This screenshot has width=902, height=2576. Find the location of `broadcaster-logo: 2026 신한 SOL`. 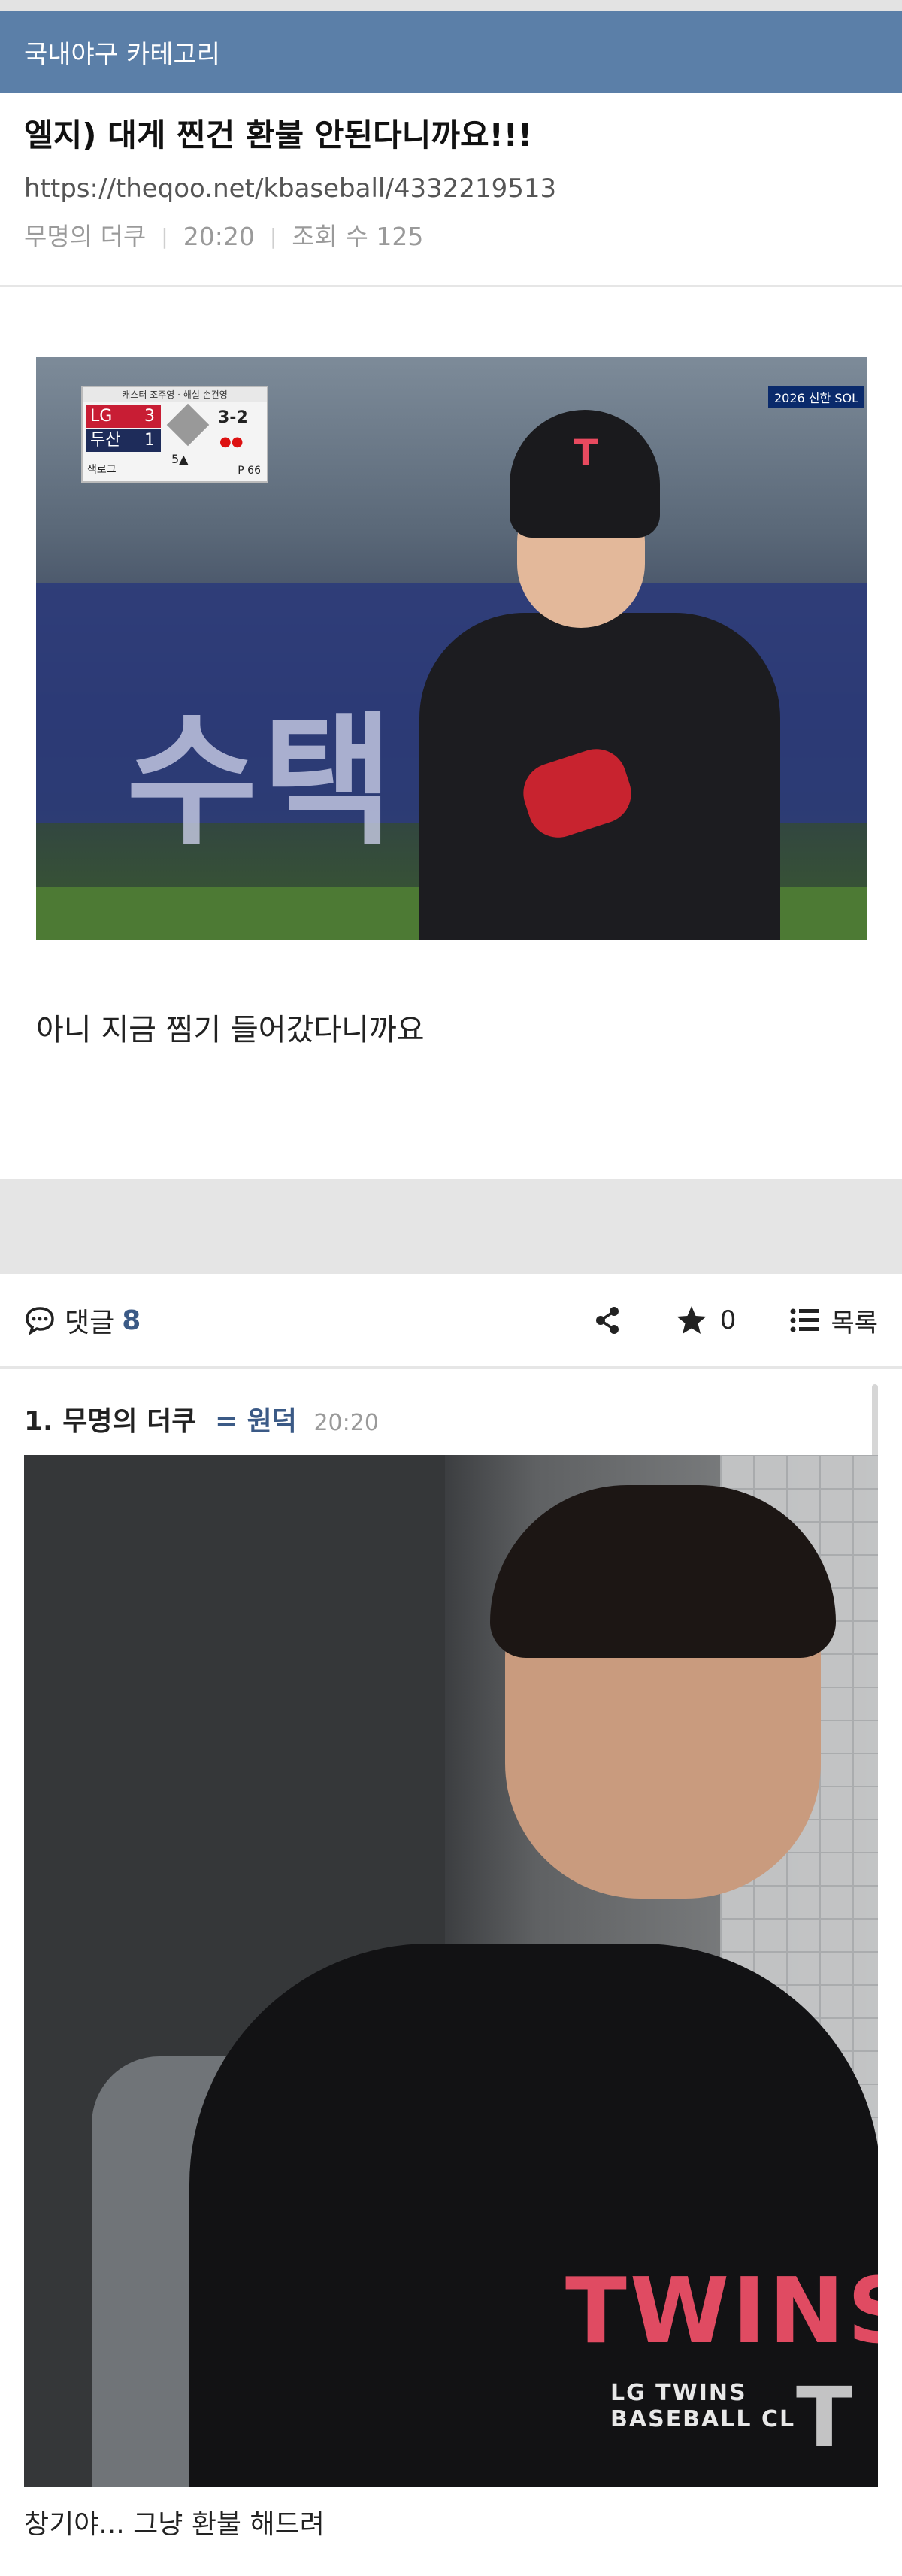

broadcaster-logo: 2026 신한 SOL is located at coordinates (816, 397).